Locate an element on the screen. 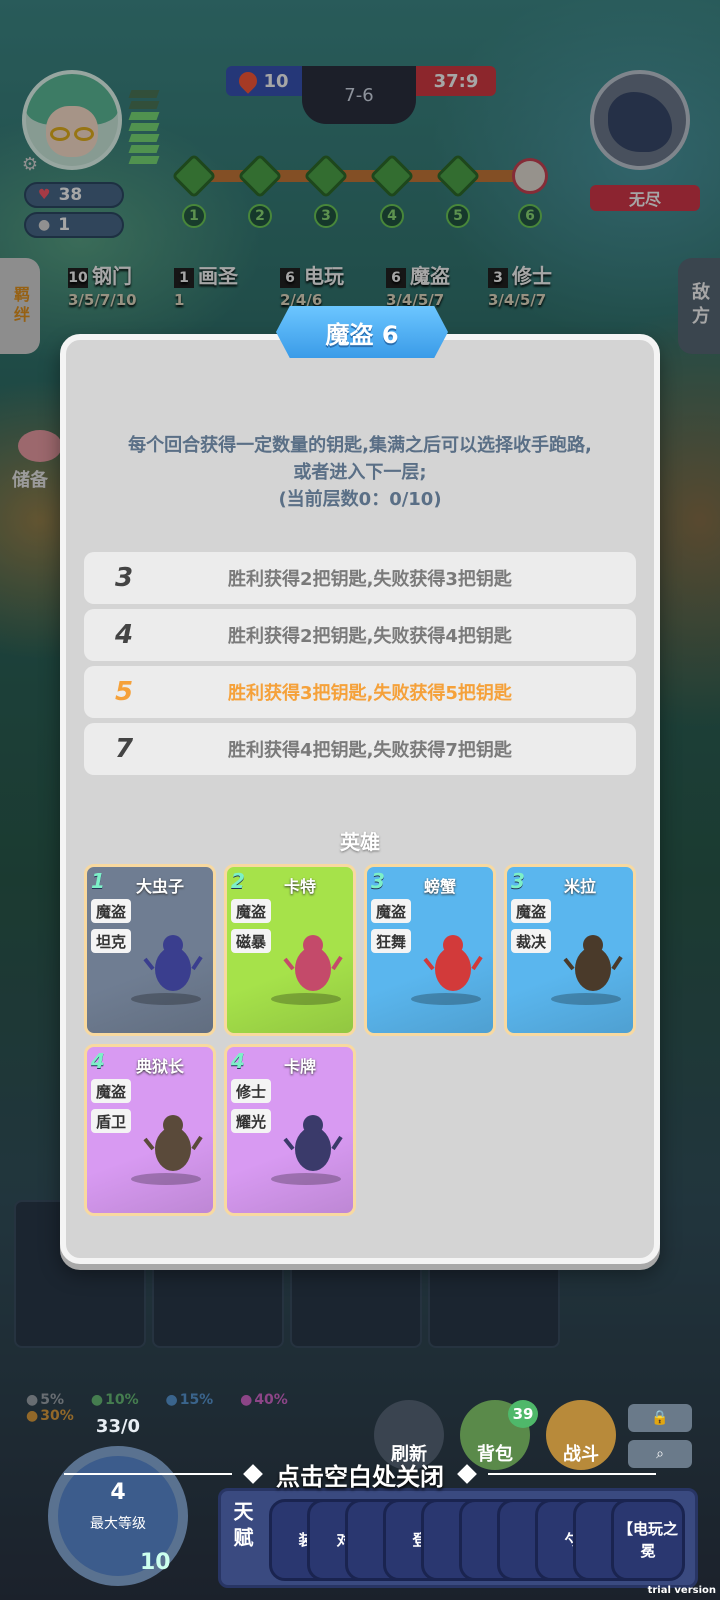 This screenshot has height=1600, width=720. hero-name: 卡牌 is located at coordinates (299, 1066).